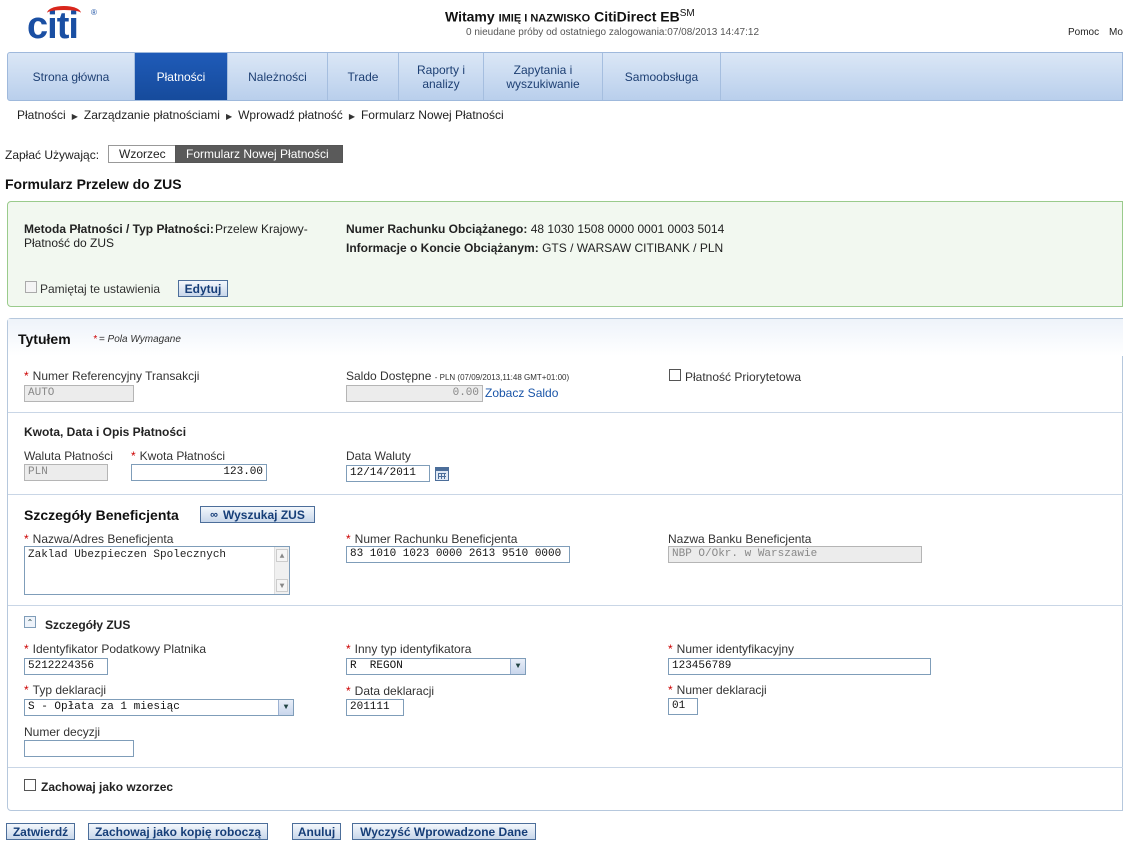  I want to click on search-zus-button: ∞ Wyszukaj ZUS, so click(257, 514).